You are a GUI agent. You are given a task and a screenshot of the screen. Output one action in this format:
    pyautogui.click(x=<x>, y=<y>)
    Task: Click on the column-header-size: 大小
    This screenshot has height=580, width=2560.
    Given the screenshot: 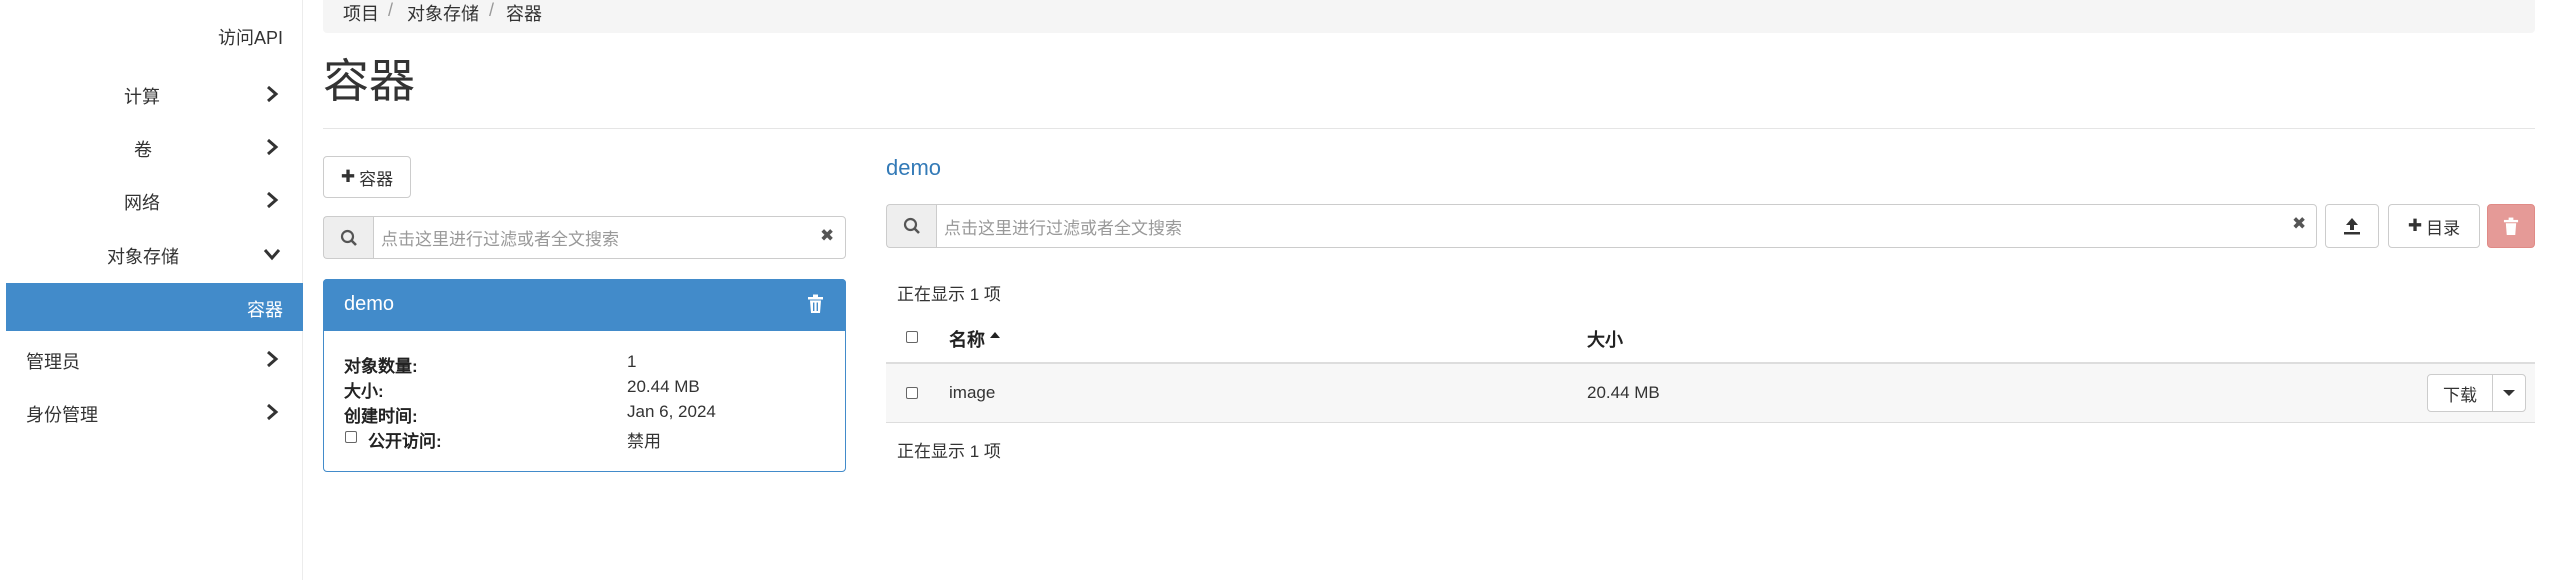 What is the action you would take?
    pyautogui.click(x=1605, y=339)
    